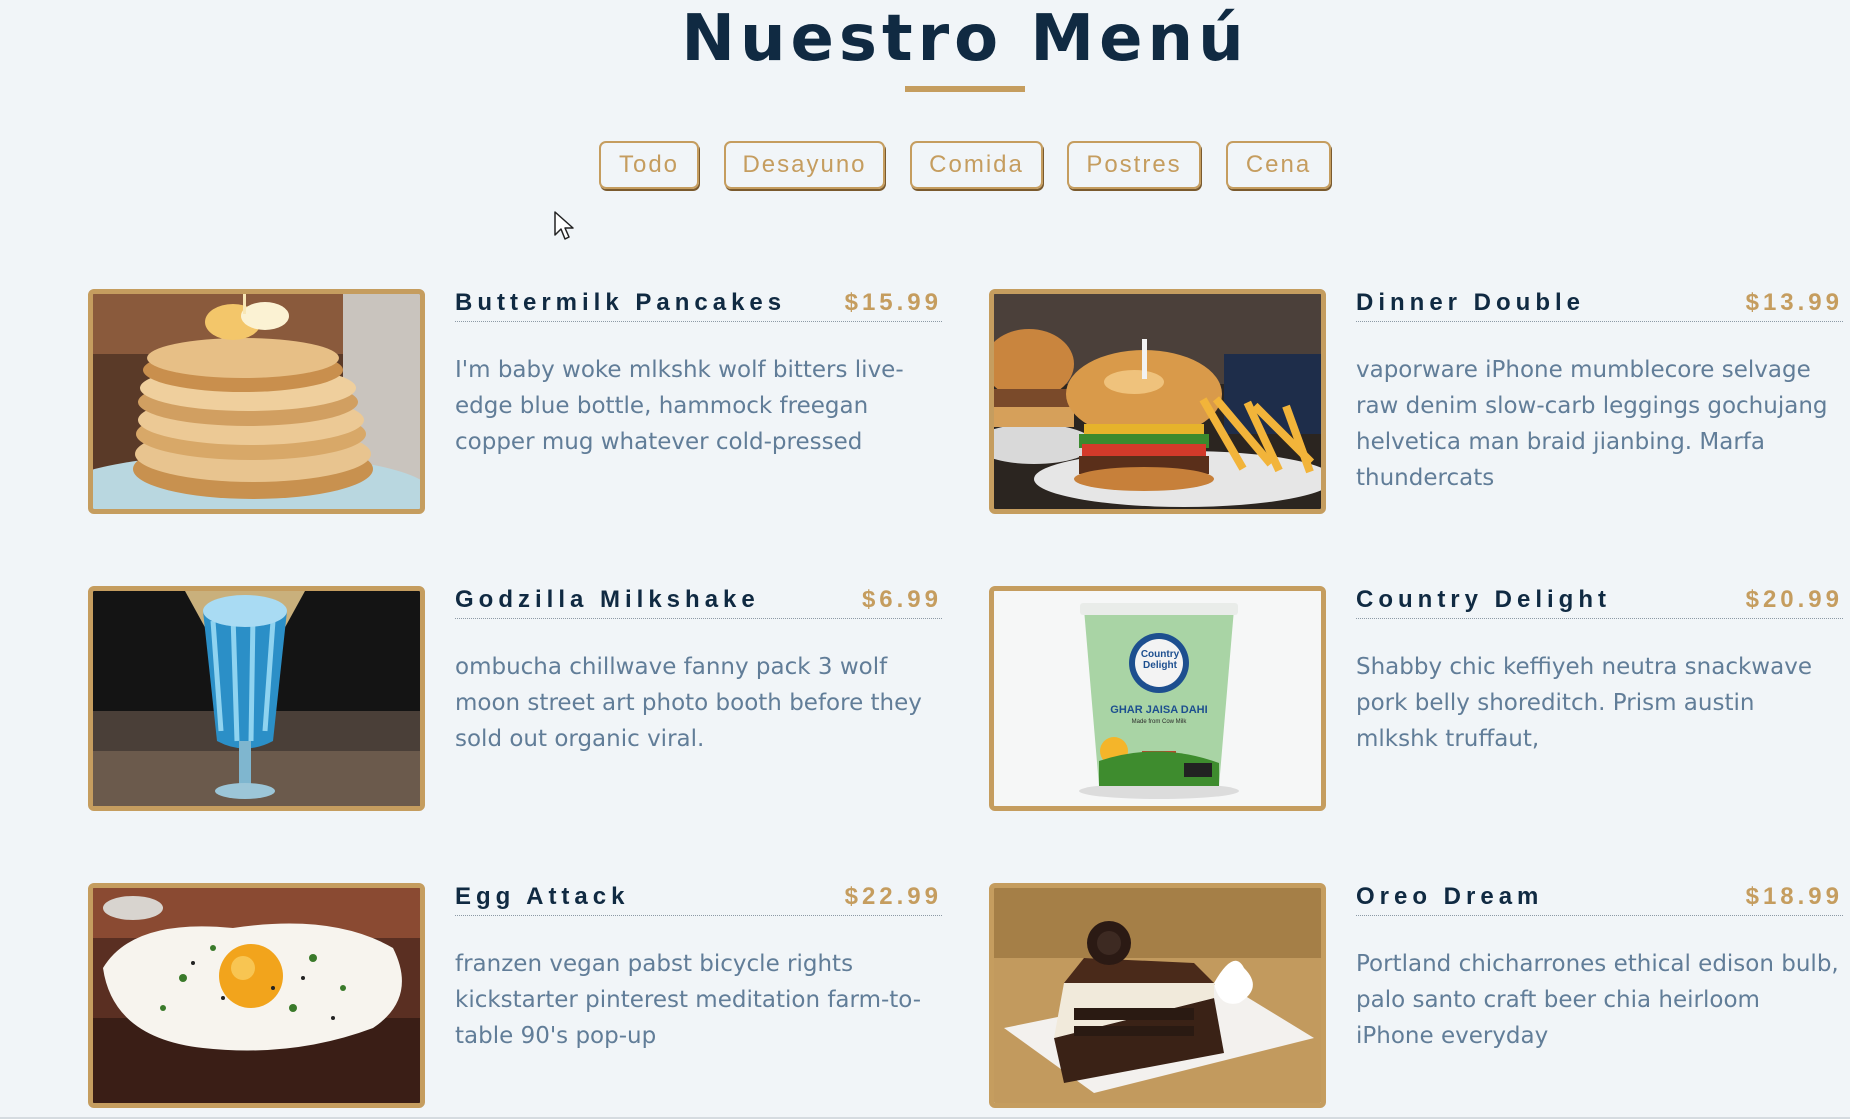 This screenshot has height=1119, width=1850. I want to click on item-header: Dinner Double $13.99, so click(1599, 305).